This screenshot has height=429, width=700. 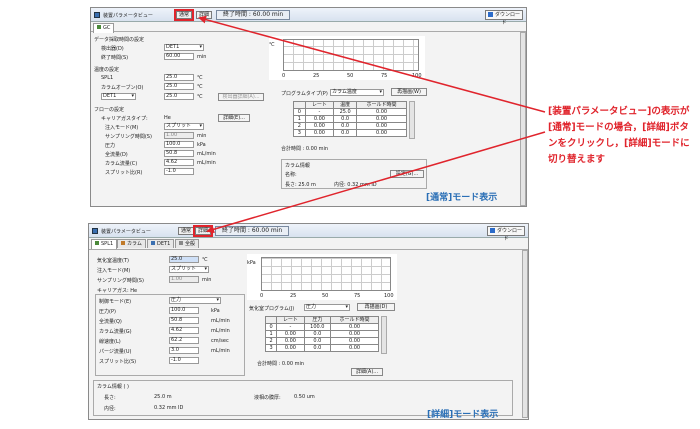 I want to click on arrow-to-detail-button, so click(x=376, y=182).